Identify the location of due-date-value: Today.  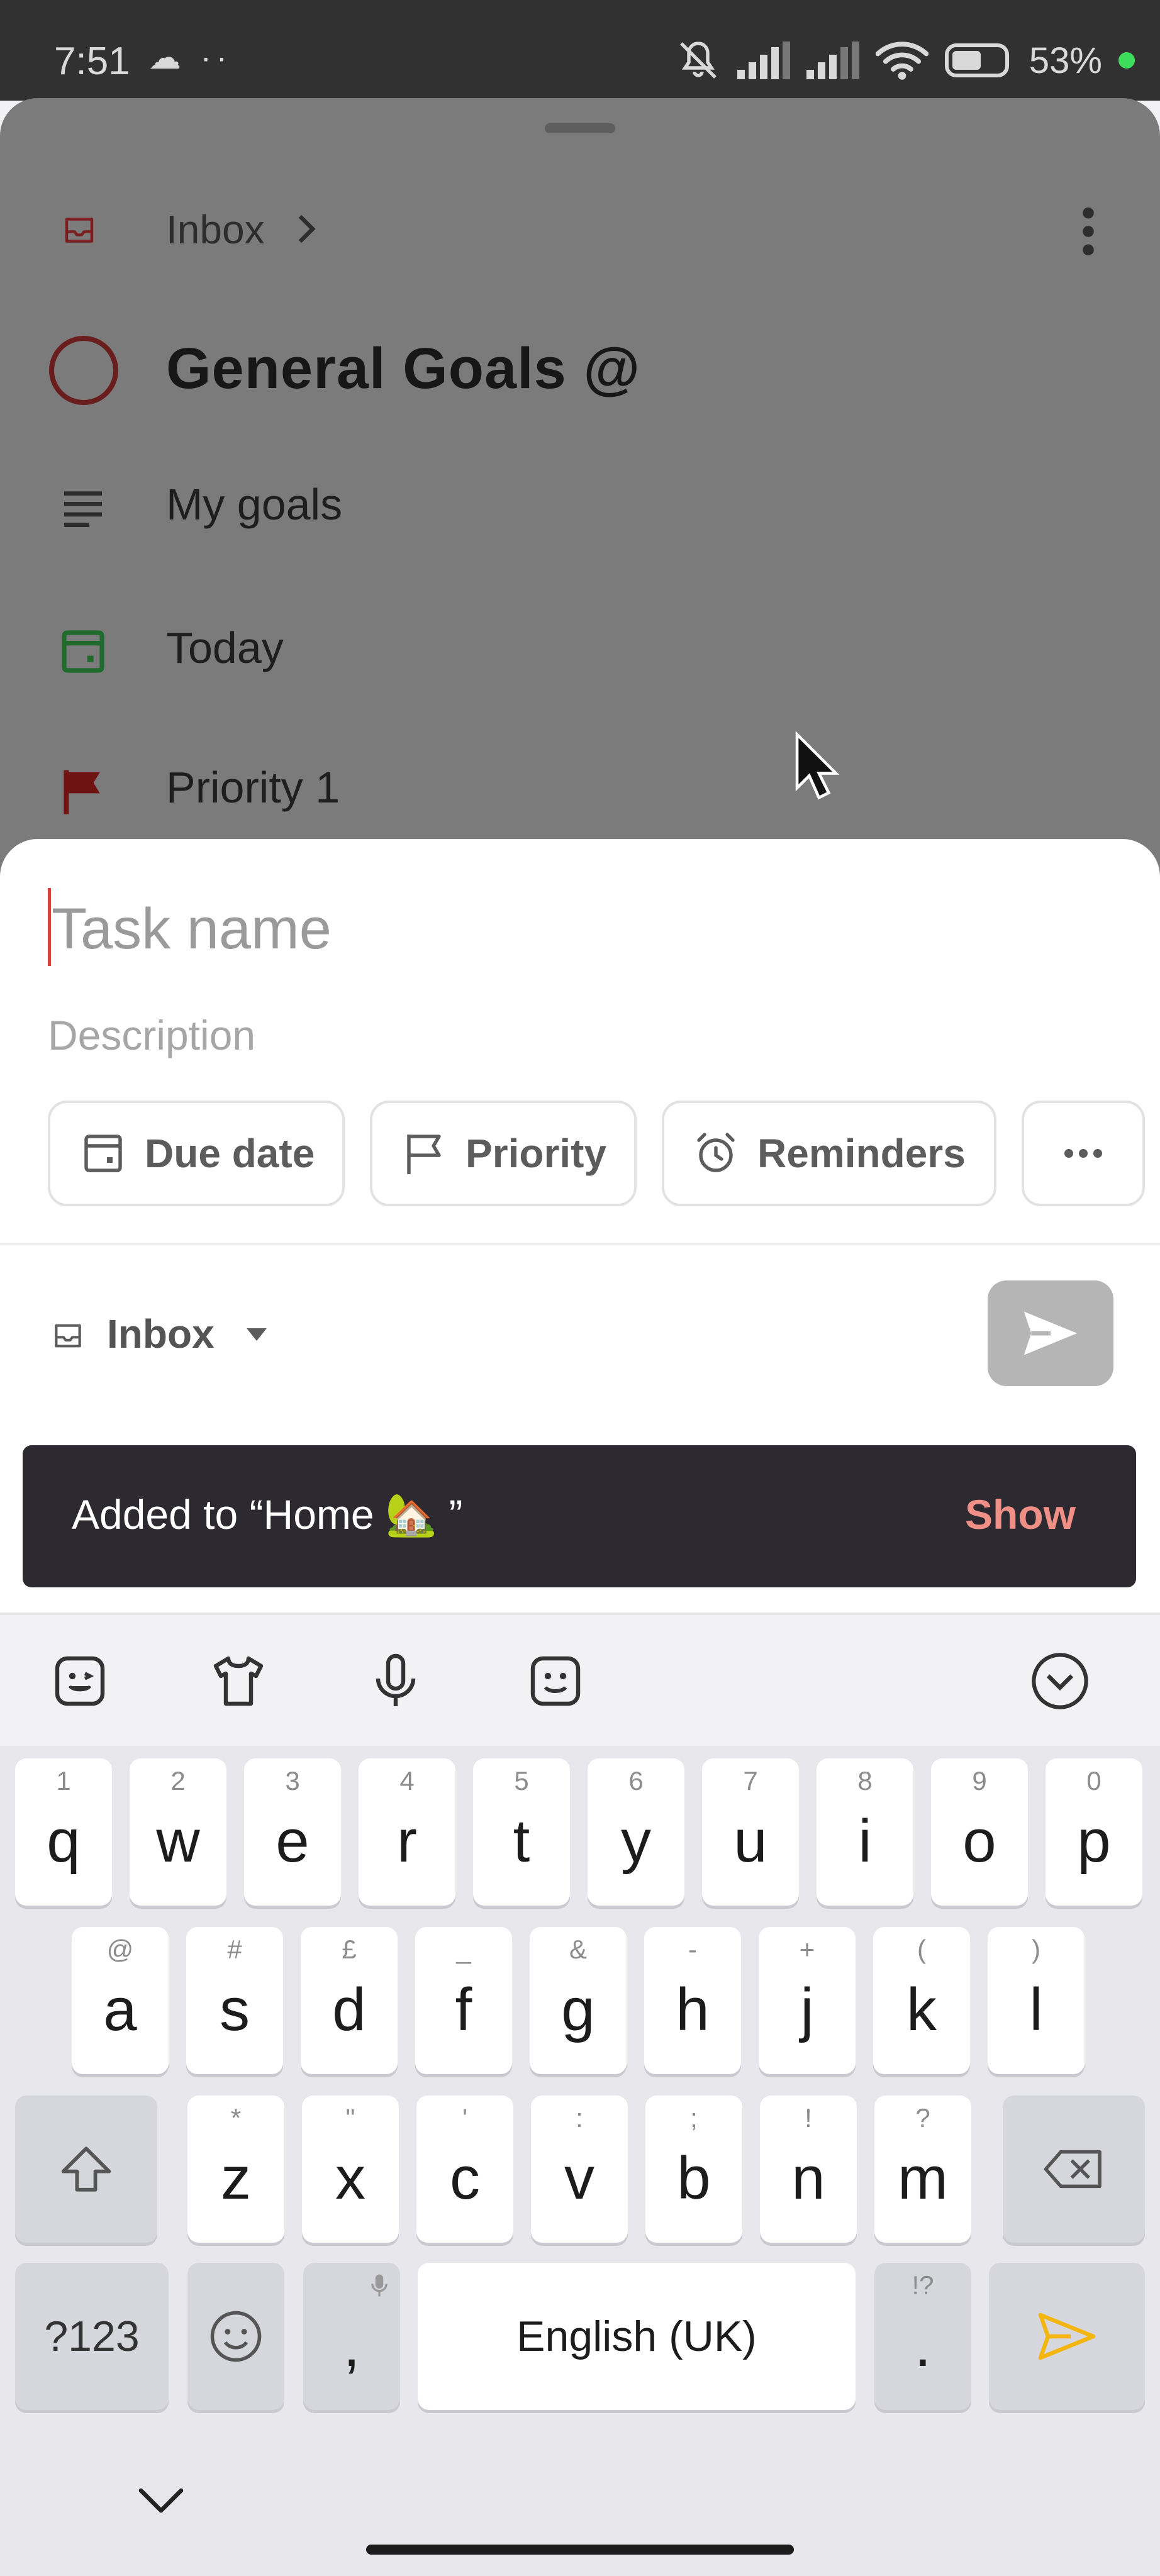
(225, 648).